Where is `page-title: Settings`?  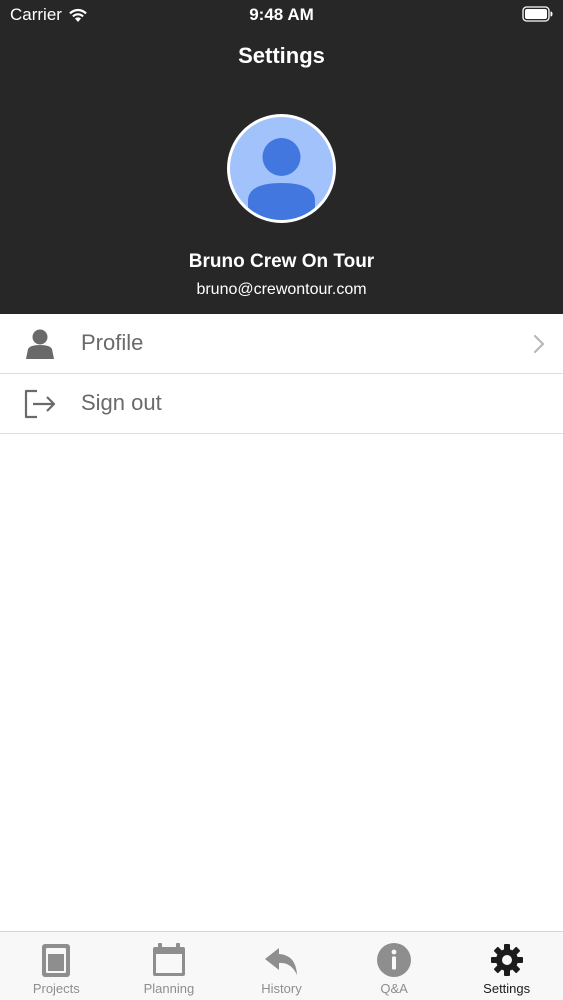
page-title: Settings is located at coordinates (281, 55).